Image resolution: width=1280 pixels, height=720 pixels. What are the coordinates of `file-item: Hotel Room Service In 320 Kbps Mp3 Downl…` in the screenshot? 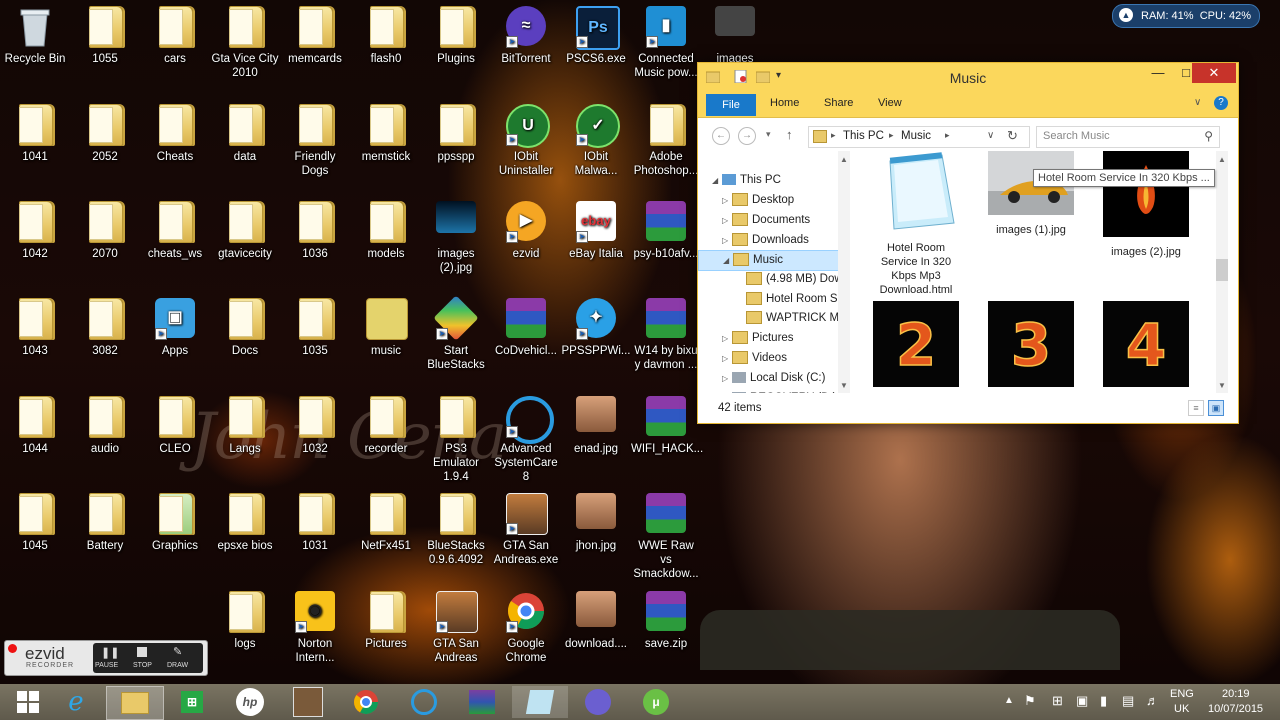 It's located at (916, 224).